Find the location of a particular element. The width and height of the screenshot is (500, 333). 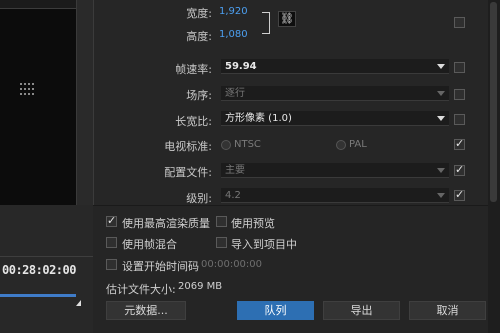

level-select: 4.2 is located at coordinates (335, 195).